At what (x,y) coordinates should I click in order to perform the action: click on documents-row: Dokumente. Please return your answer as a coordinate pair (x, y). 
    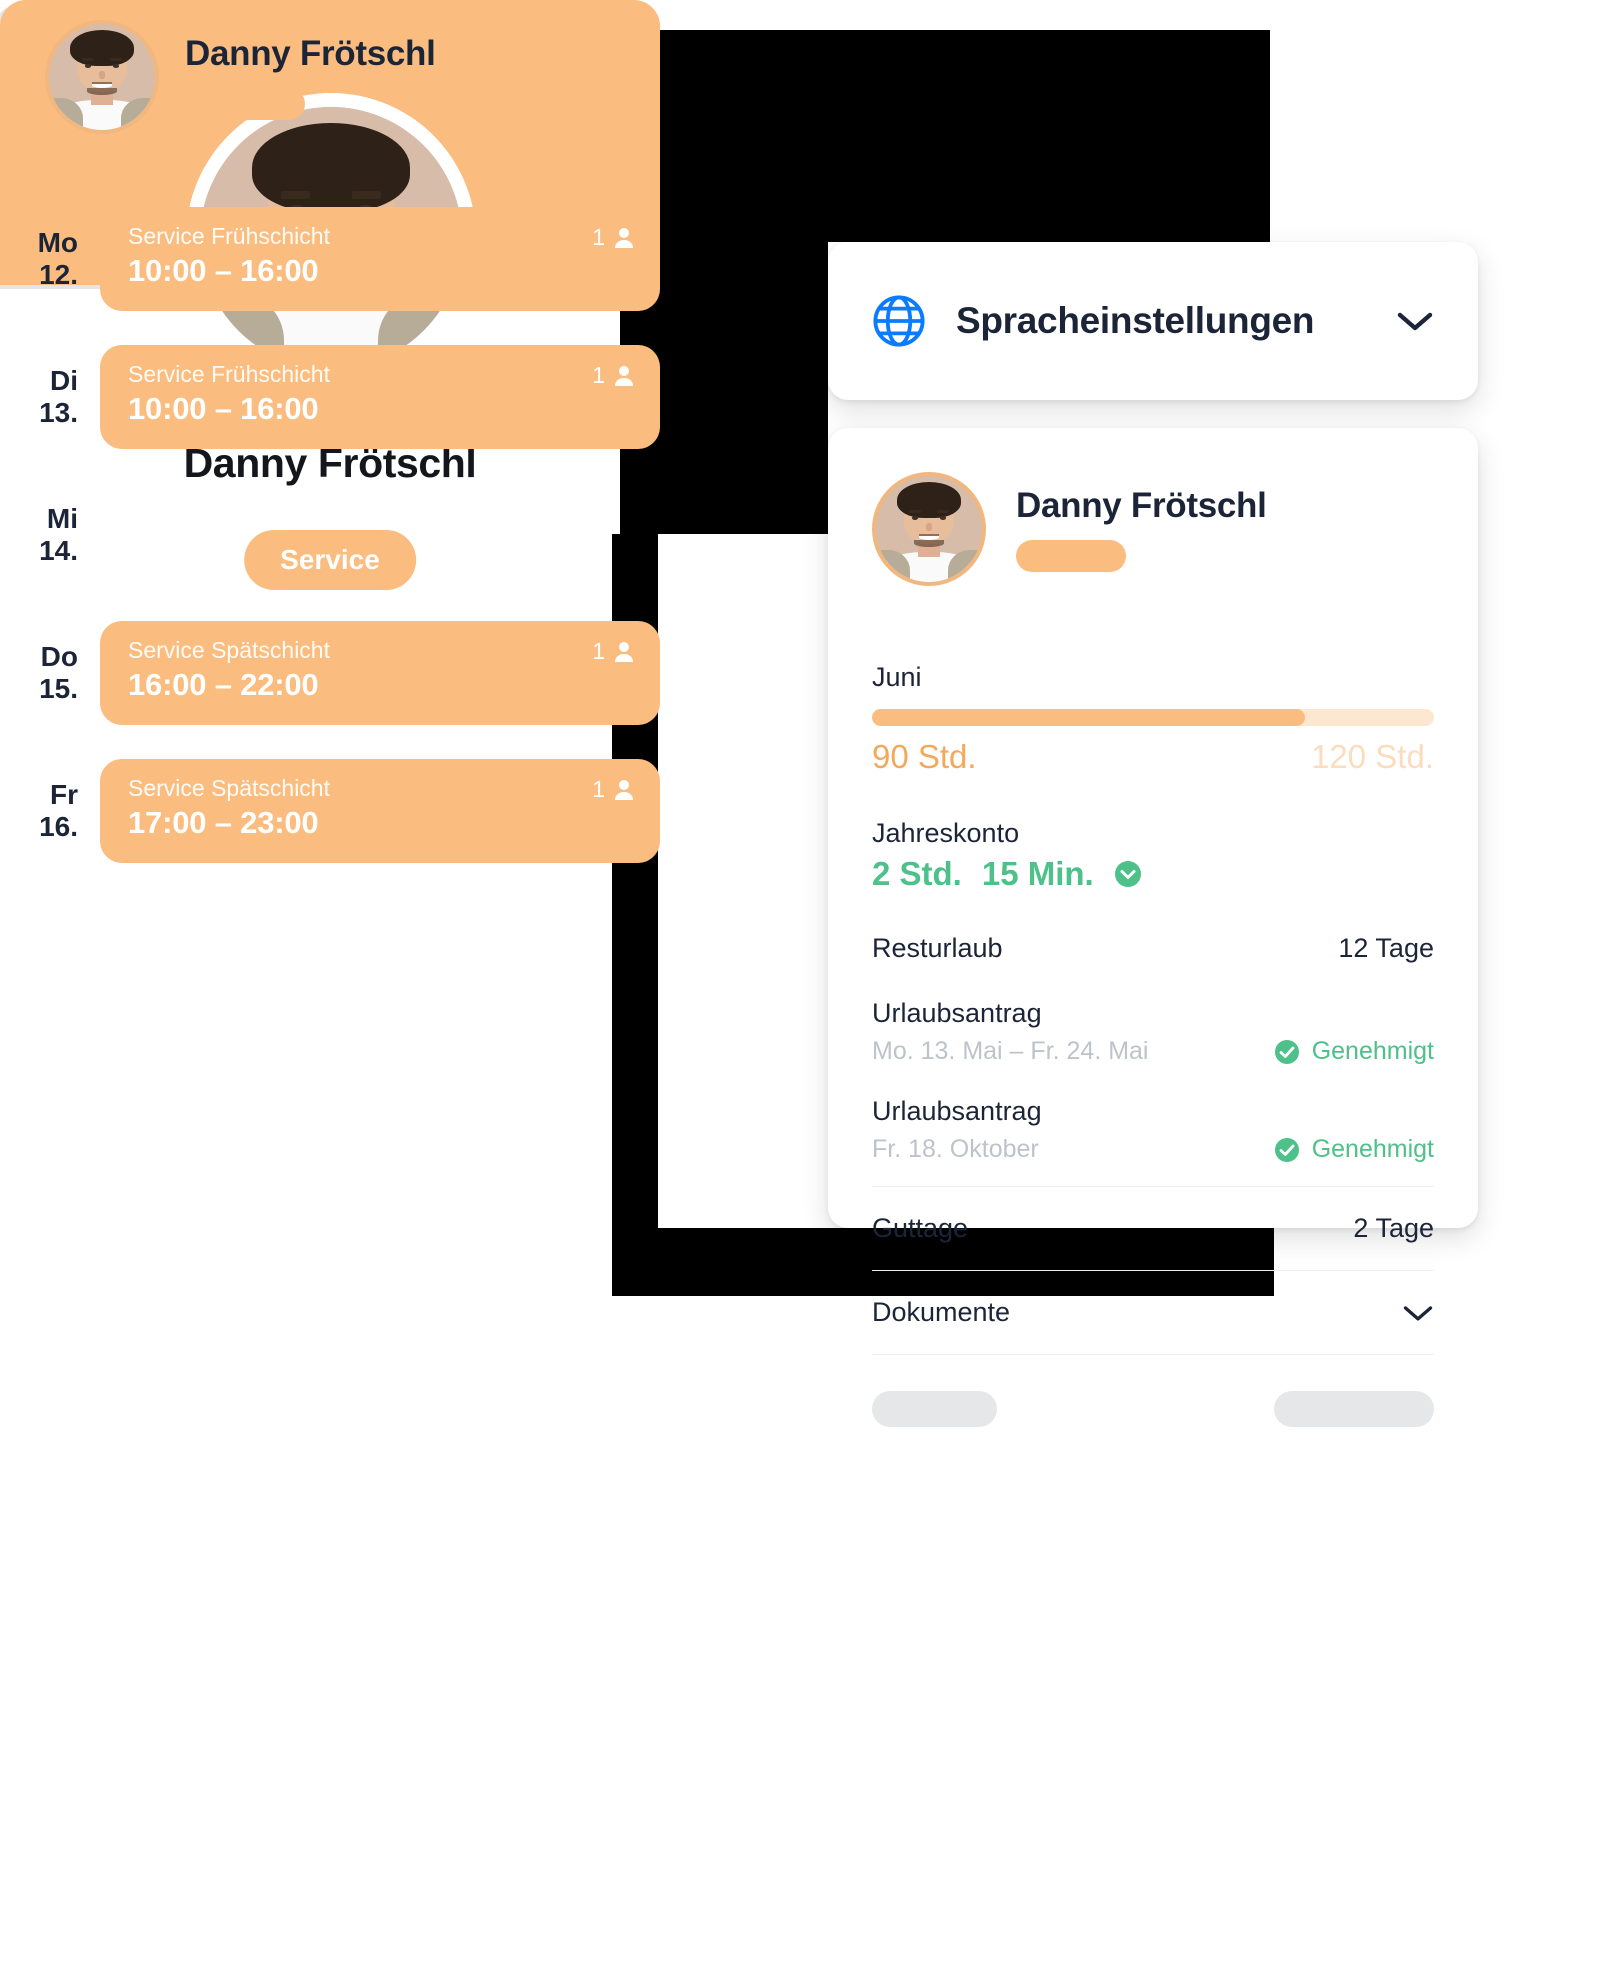
    Looking at the image, I should click on (1153, 1312).